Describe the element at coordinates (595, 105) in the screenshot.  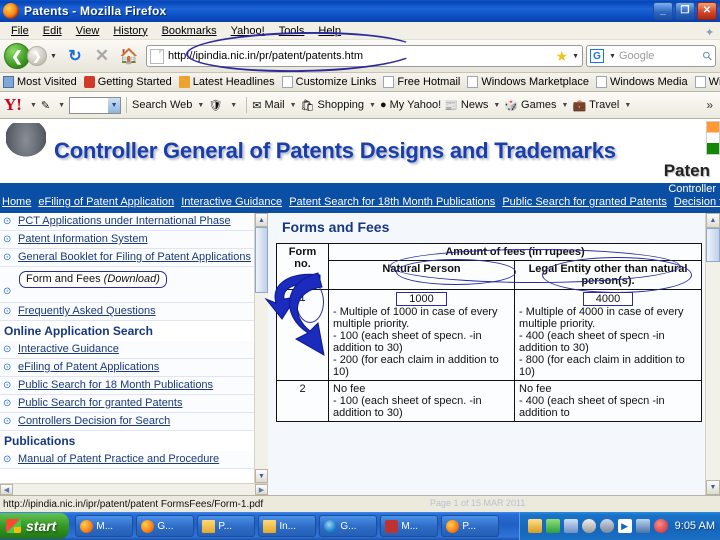
I see `yahoo-travel-button: 💼 Travel` at that location.